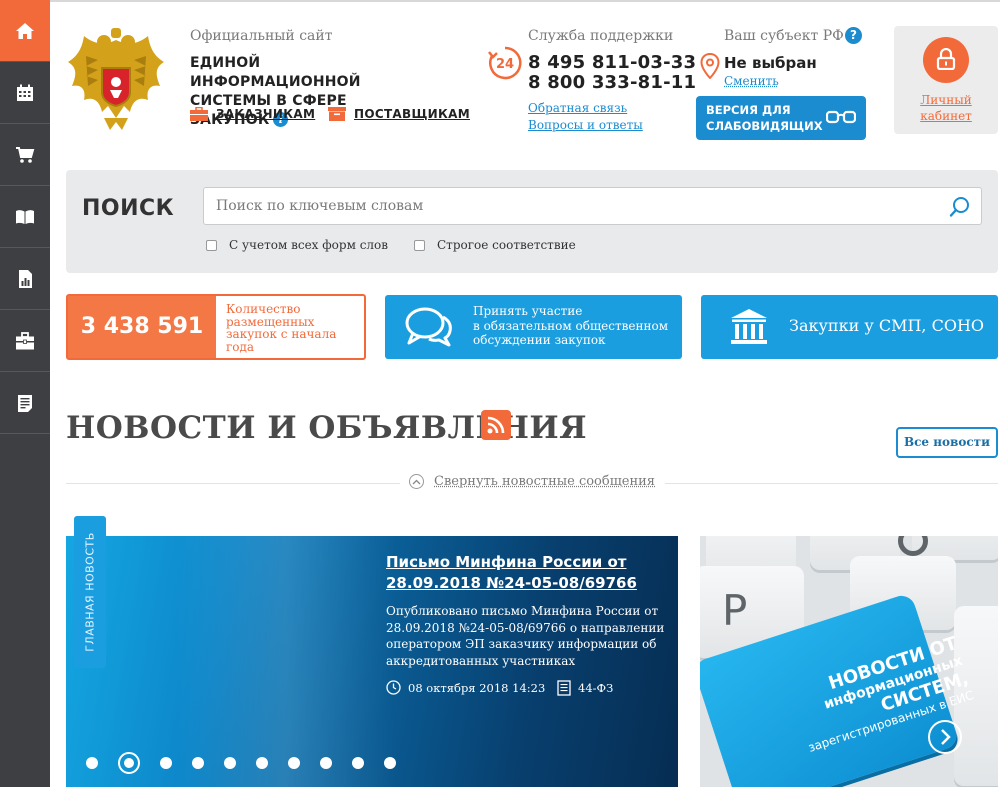  I want to click on customers-link-label: ЗАКАЗЧИКАМ, so click(266, 114).